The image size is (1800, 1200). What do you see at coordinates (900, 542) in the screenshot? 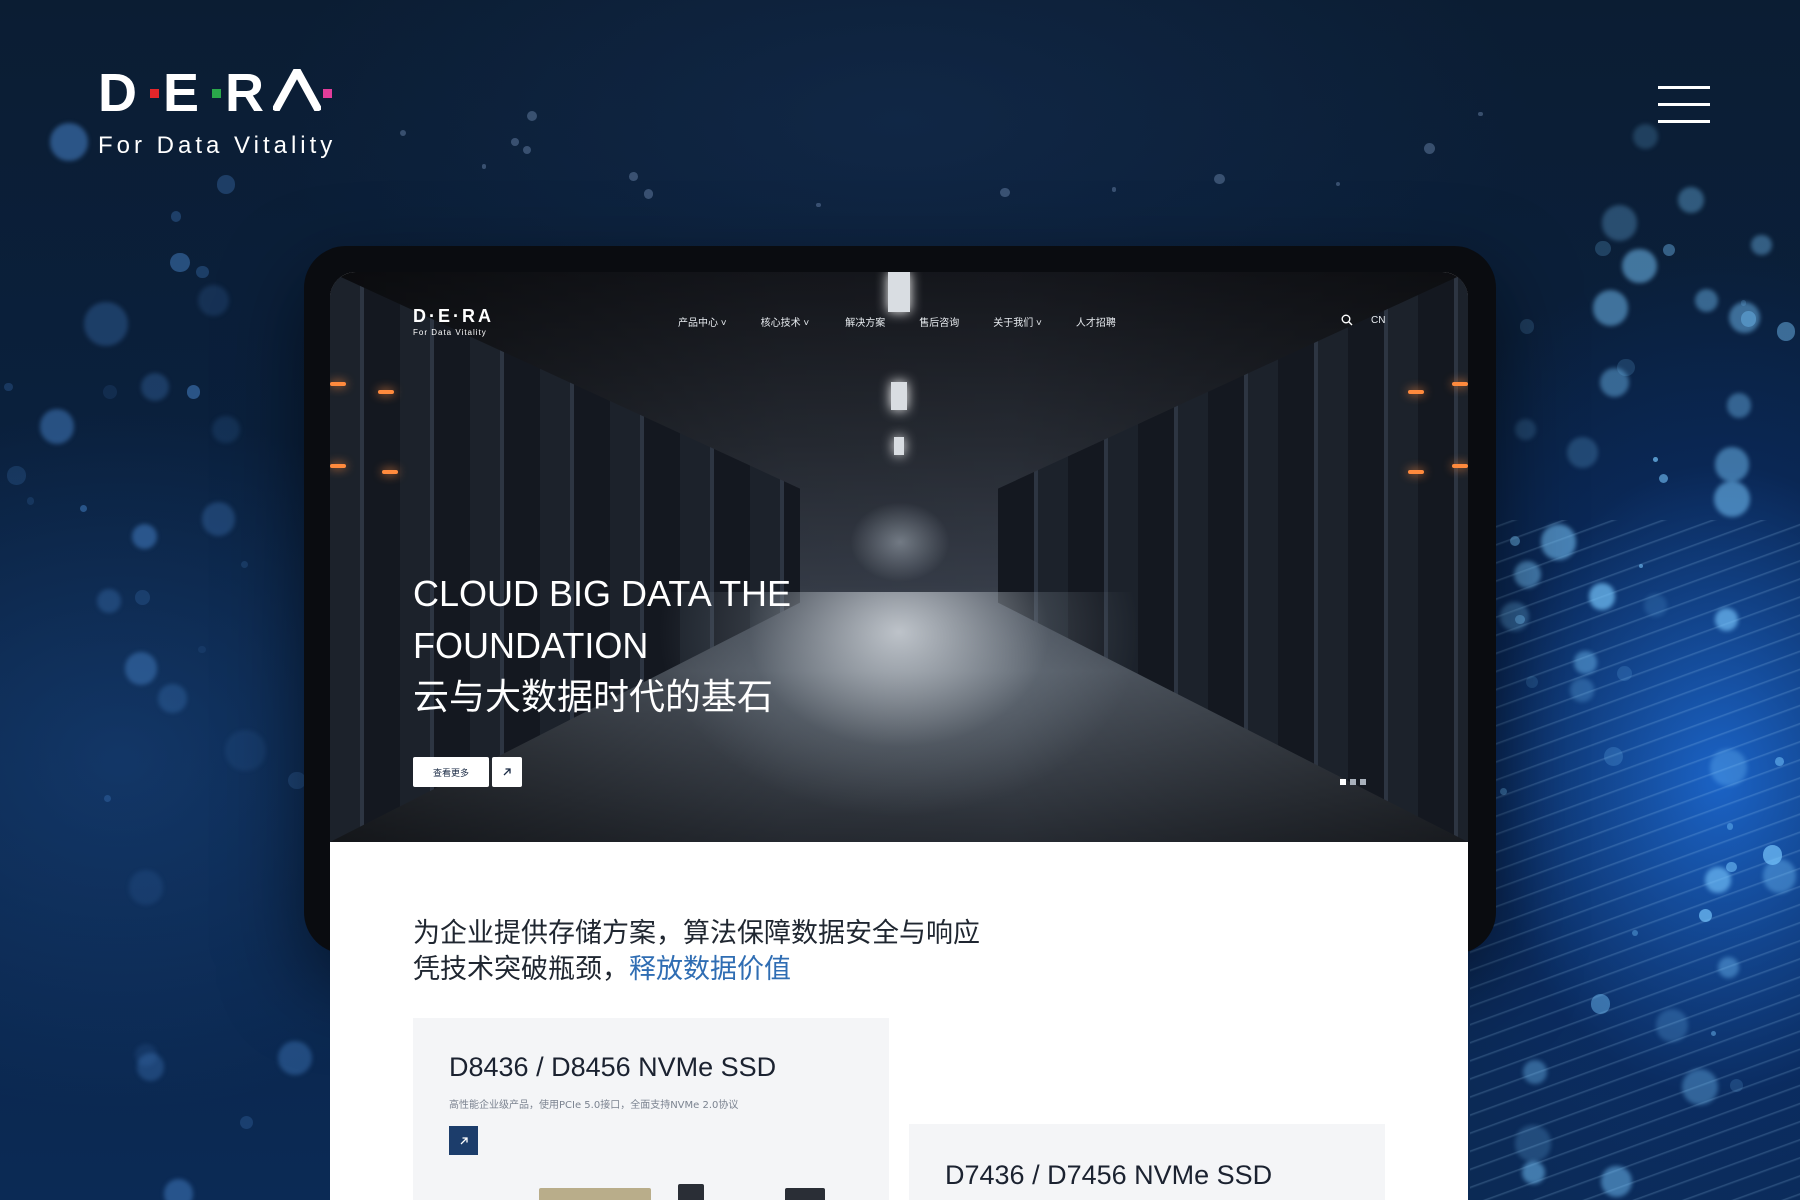
I see `corridor-end` at bounding box center [900, 542].